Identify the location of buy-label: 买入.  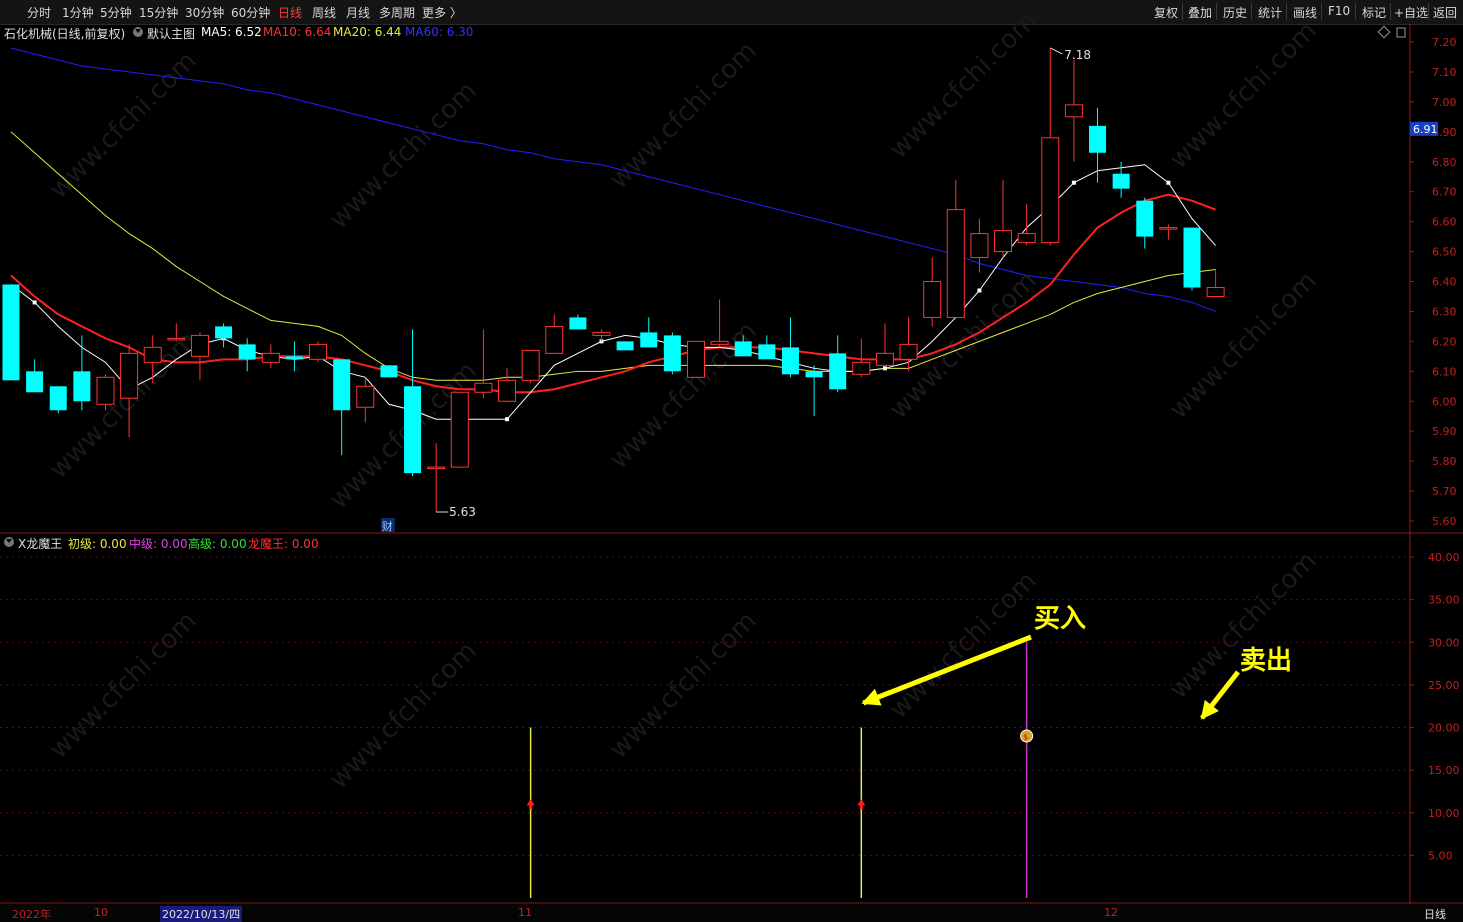
(1060, 619).